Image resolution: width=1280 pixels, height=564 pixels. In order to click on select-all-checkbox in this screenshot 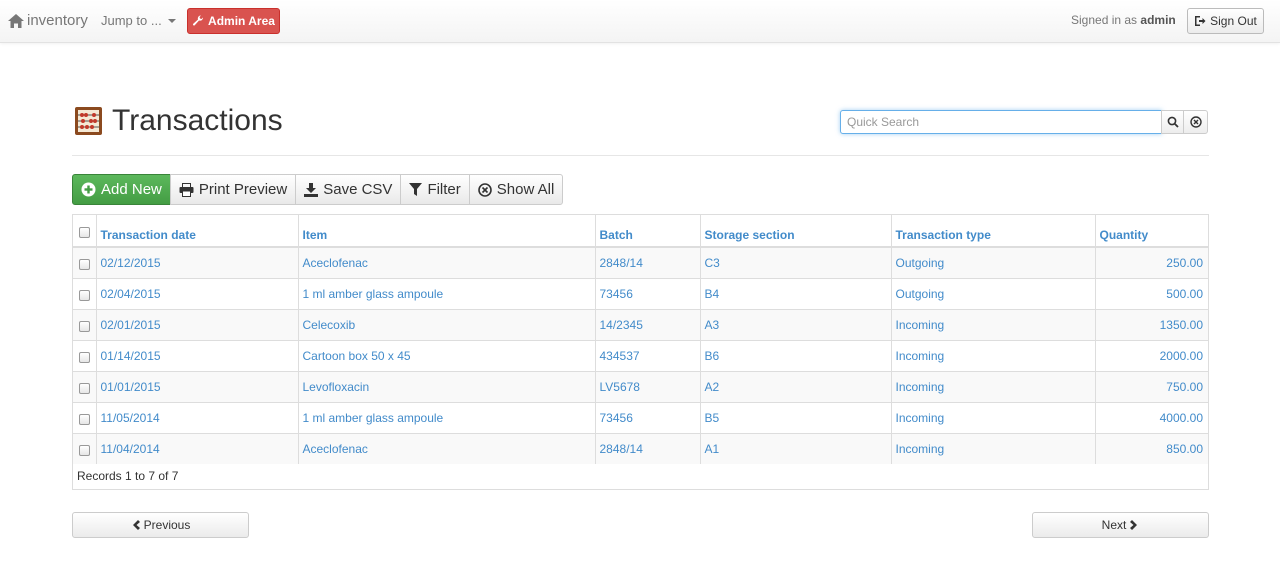, I will do `click(84, 232)`.